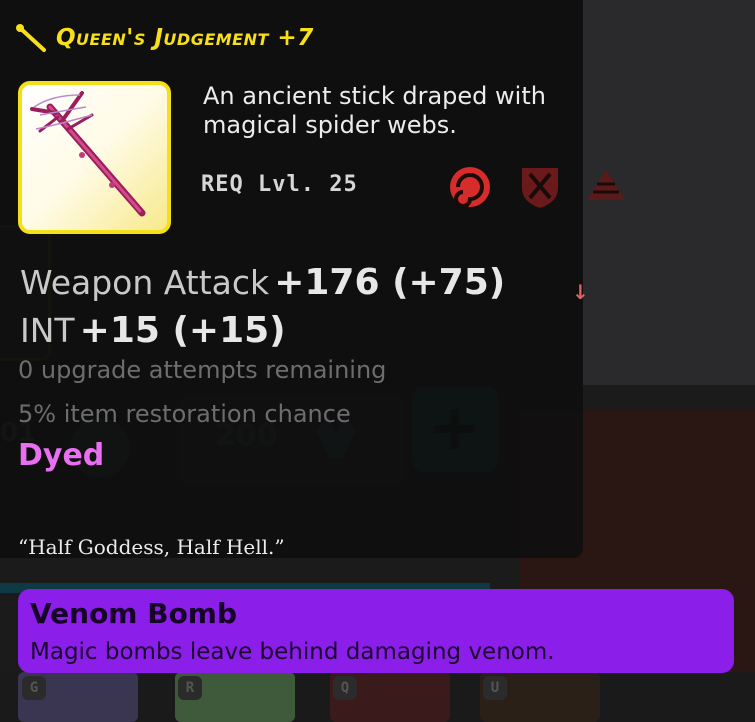 The height and width of the screenshot is (722, 755). I want to click on stat-value: +15 (+15), so click(182, 330).